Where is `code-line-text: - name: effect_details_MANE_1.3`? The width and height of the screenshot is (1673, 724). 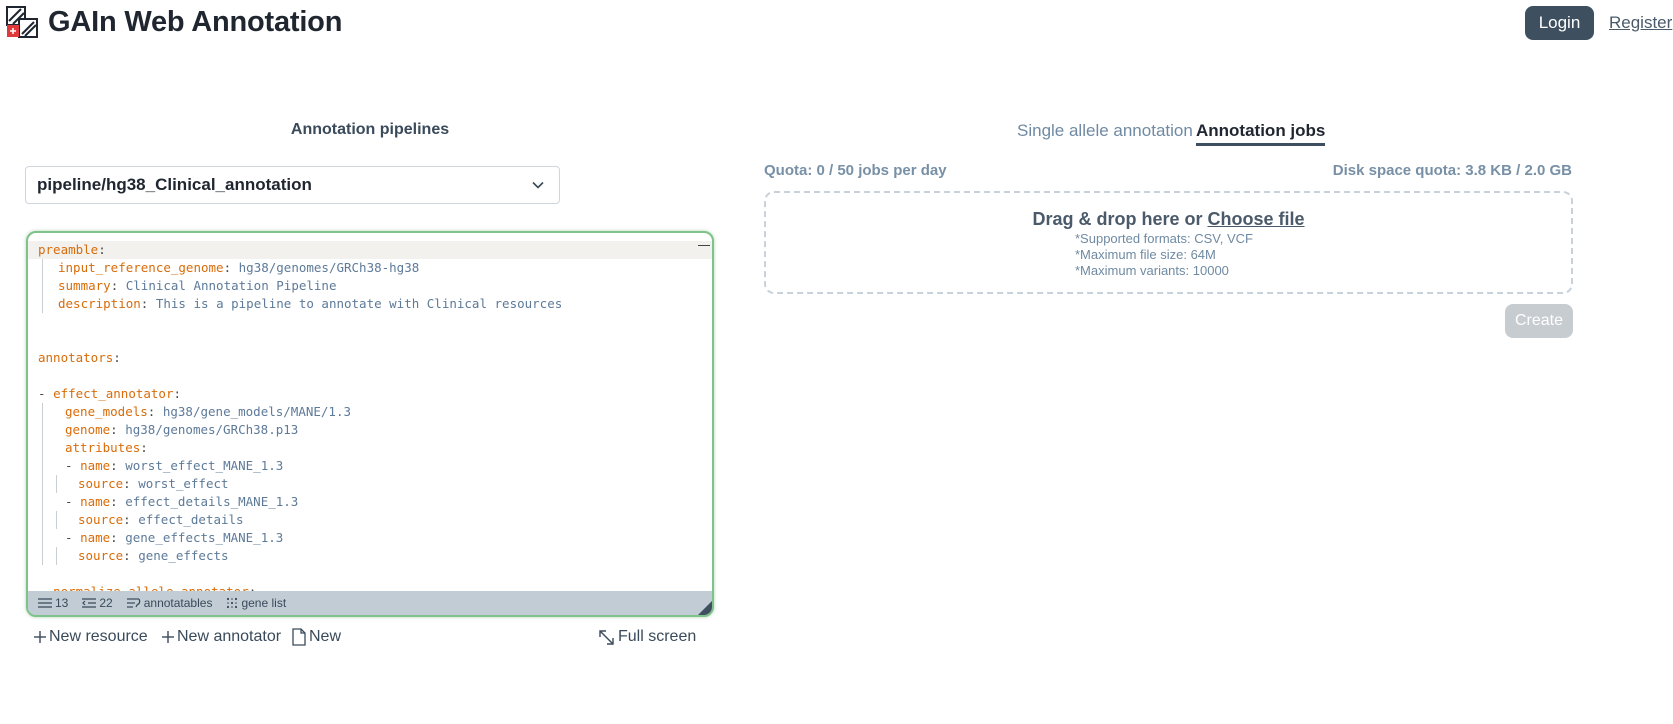
code-line-text: - name: effect_details_MANE_1.3 is located at coordinates (168, 501).